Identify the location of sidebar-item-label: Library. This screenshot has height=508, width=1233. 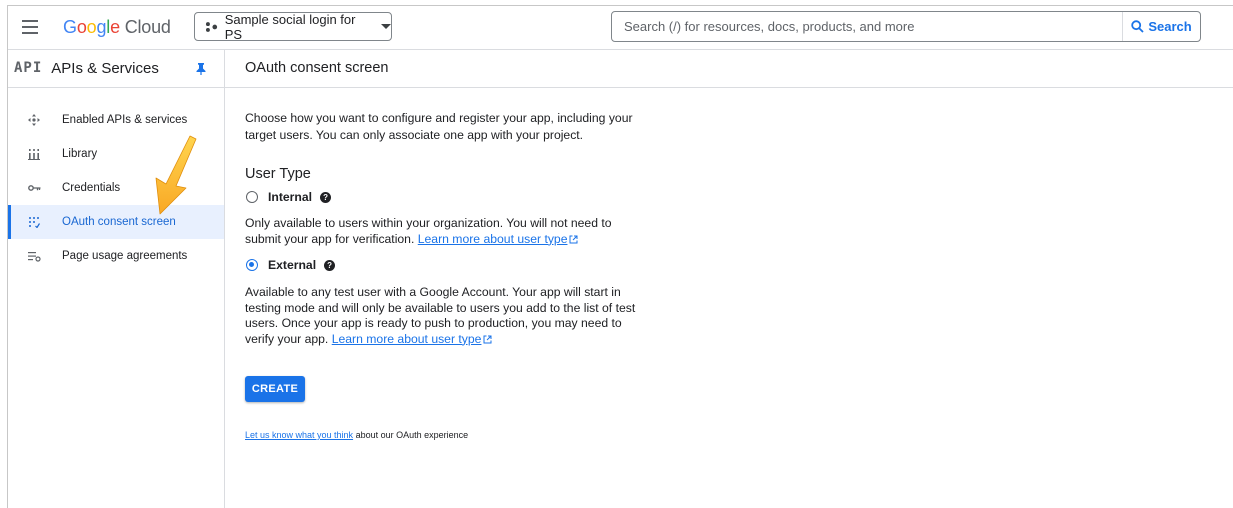
(80, 154).